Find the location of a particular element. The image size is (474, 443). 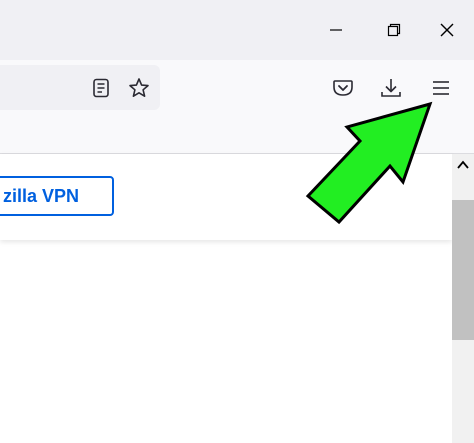

pocket-icon is located at coordinates (343, 88).